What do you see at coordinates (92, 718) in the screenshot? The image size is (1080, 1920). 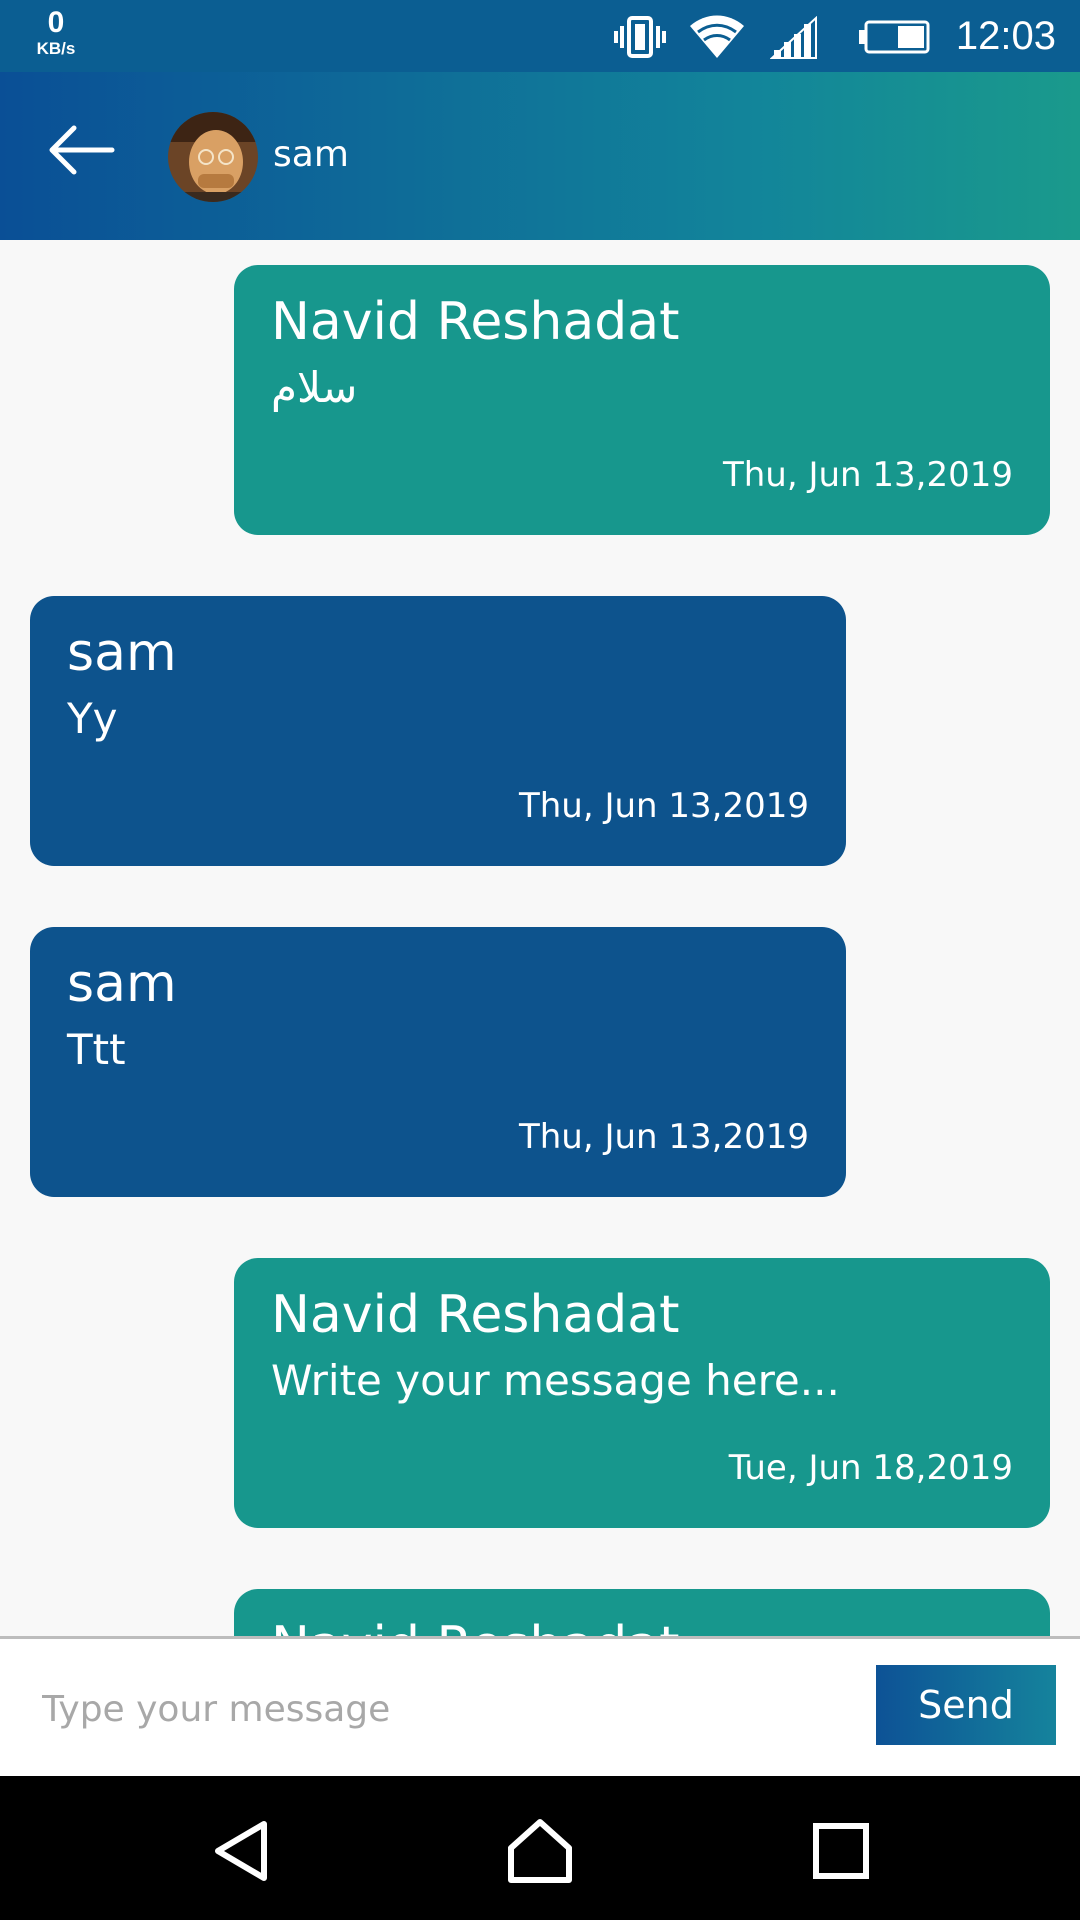 I see `message-text: Yy` at bounding box center [92, 718].